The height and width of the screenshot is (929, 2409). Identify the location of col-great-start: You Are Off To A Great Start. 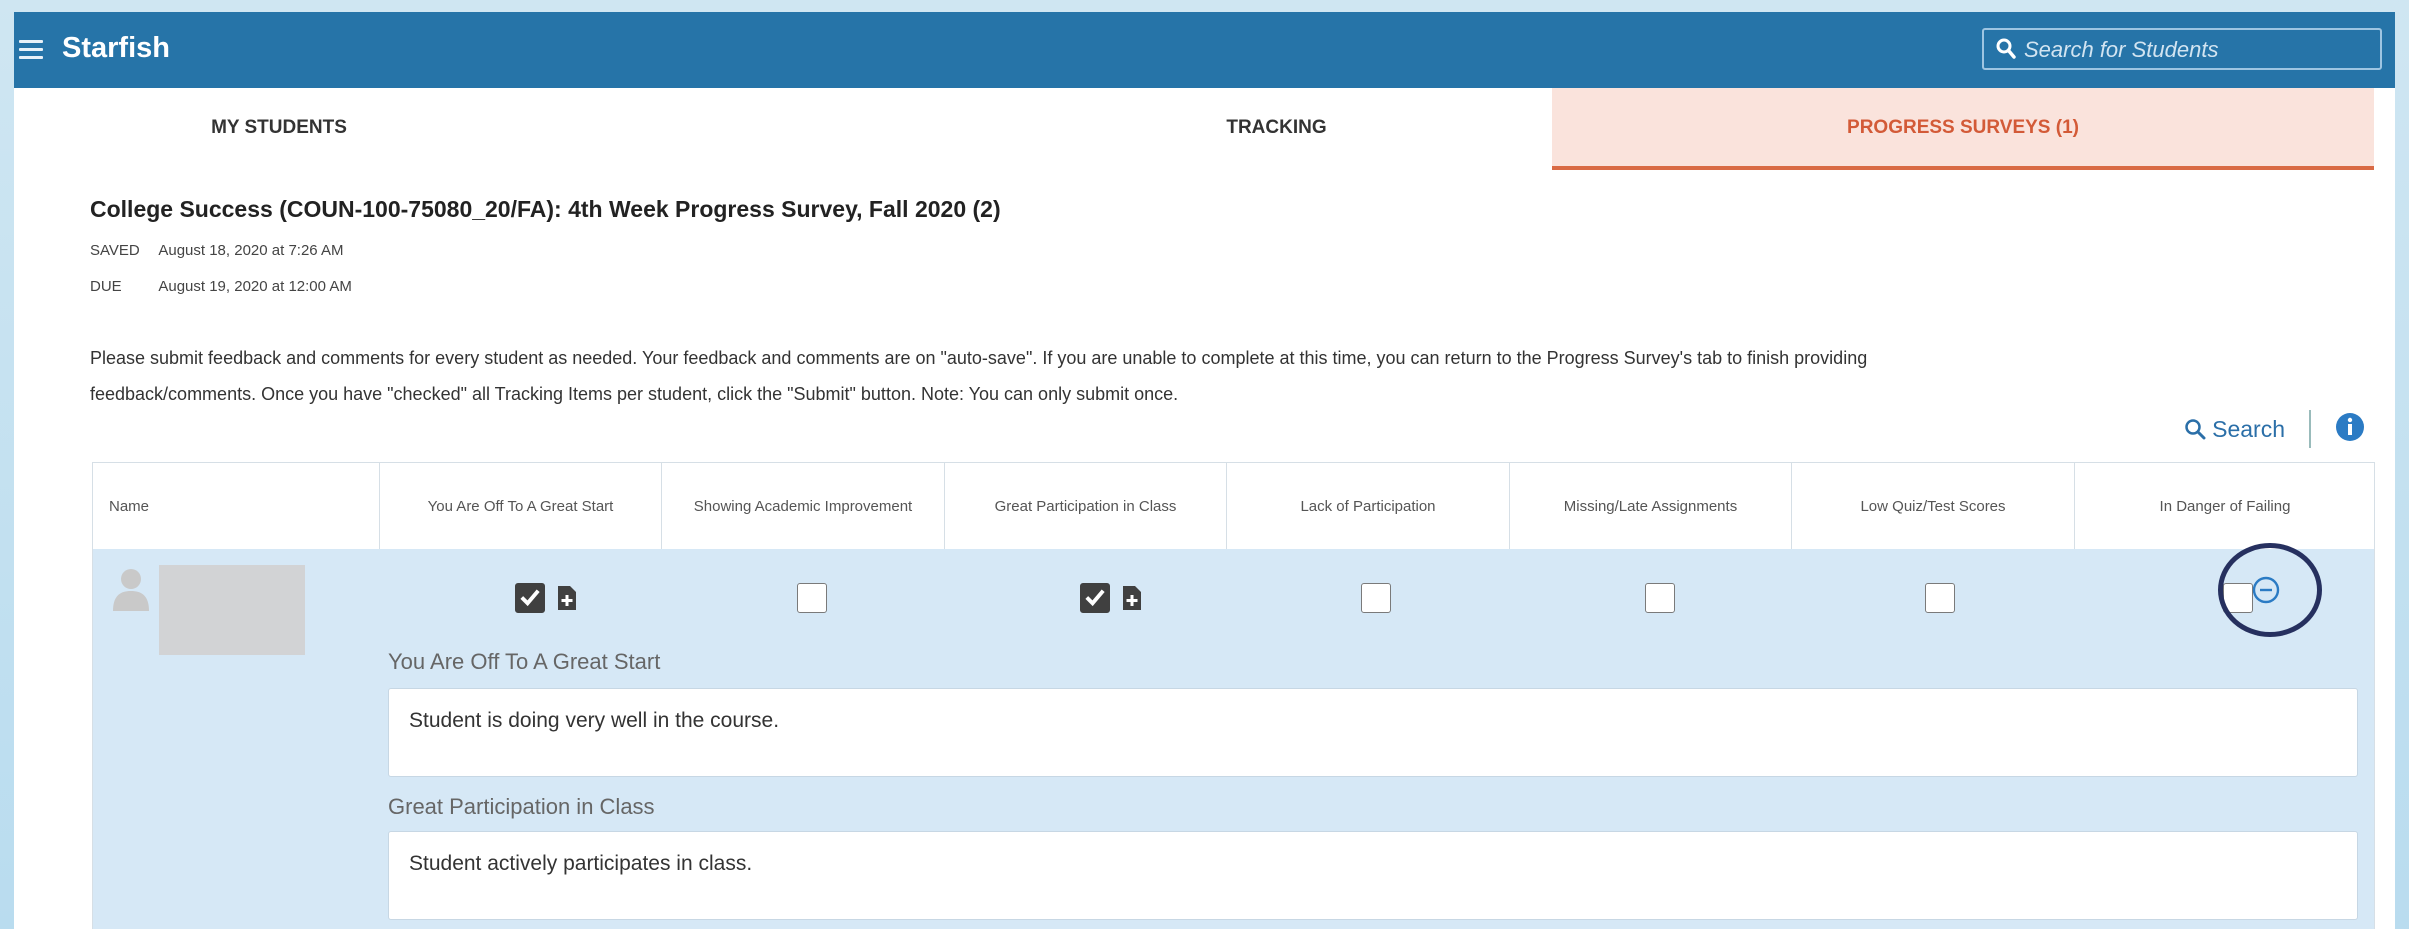
(521, 506).